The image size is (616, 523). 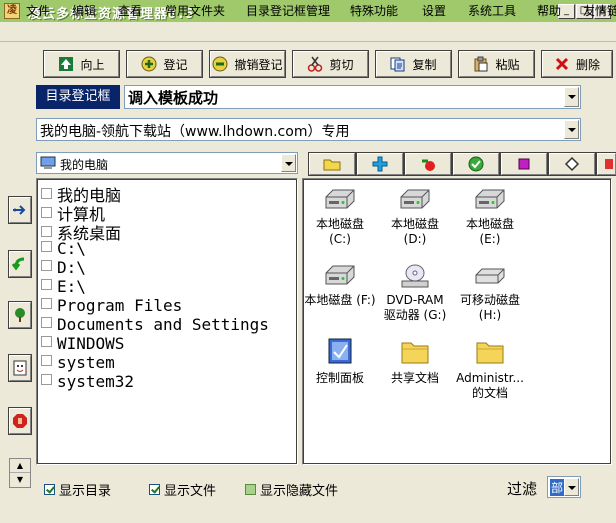 I want to click on red-icon, so click(x=608, y=164).